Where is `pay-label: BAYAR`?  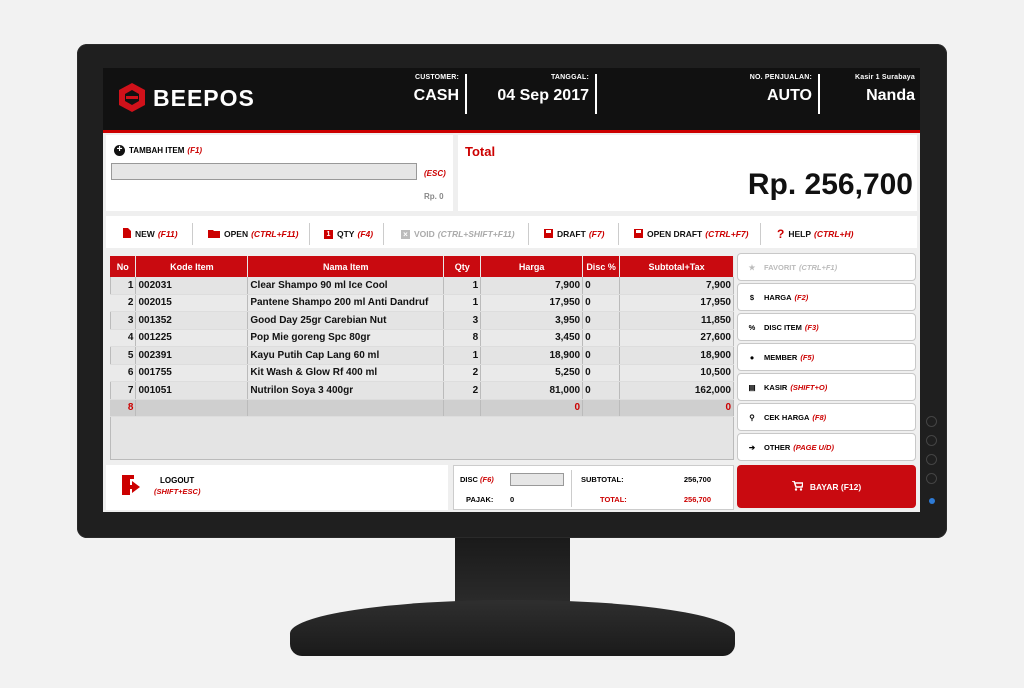
pay-label: BAYAR is located at coordinates (824, 486).